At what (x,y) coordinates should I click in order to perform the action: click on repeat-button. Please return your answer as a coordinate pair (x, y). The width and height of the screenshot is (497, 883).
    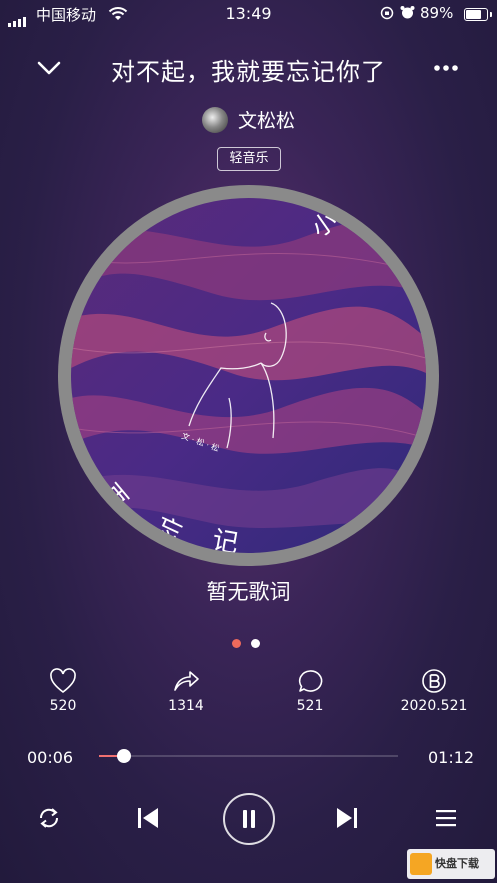
    Looking at the image, I should click on (49, 818).